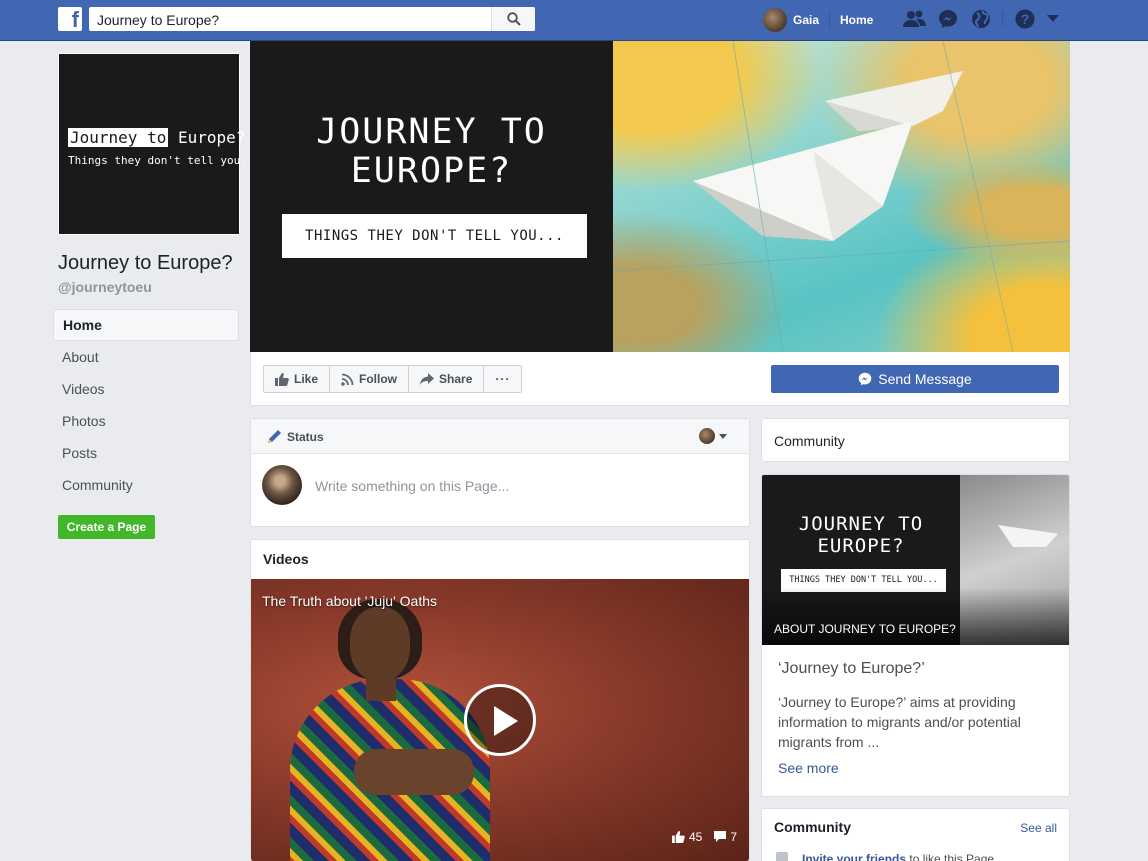 This screenshot has width=1148, height=861. What do you see at coordinates (856, 20) in the screenshot?
I see `home-link: Home` at bounding box center [856, 20].